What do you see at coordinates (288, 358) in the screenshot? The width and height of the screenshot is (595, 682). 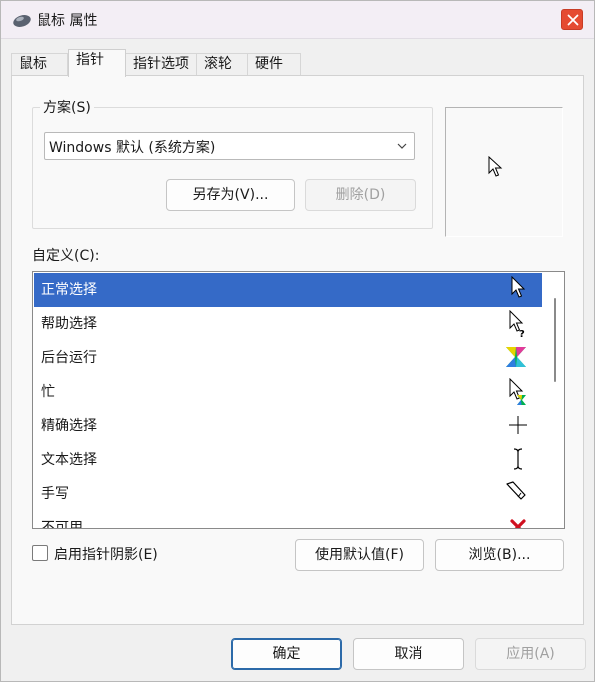 I see `list-item: 后台运行` at bounding box center [288, 358].